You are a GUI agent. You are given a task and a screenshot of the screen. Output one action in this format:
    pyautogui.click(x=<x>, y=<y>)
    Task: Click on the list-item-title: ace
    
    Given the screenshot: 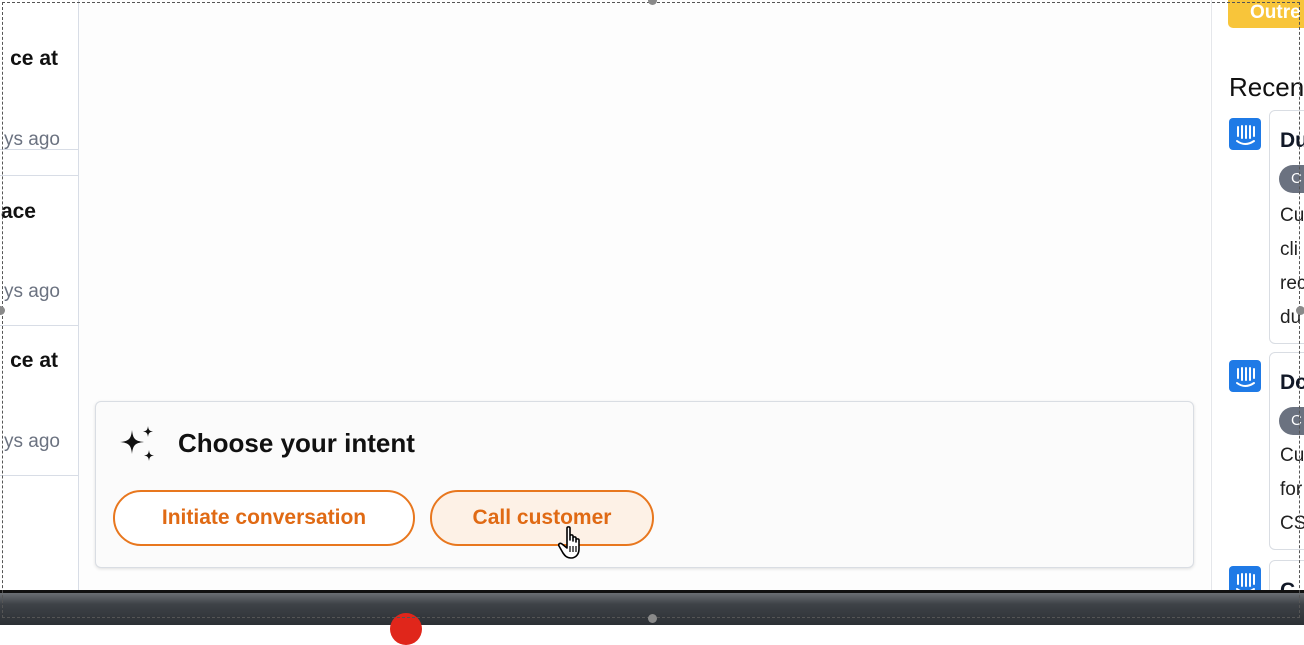 What is the action you would take?
    pyautogui.click(x=18, y=211)
    